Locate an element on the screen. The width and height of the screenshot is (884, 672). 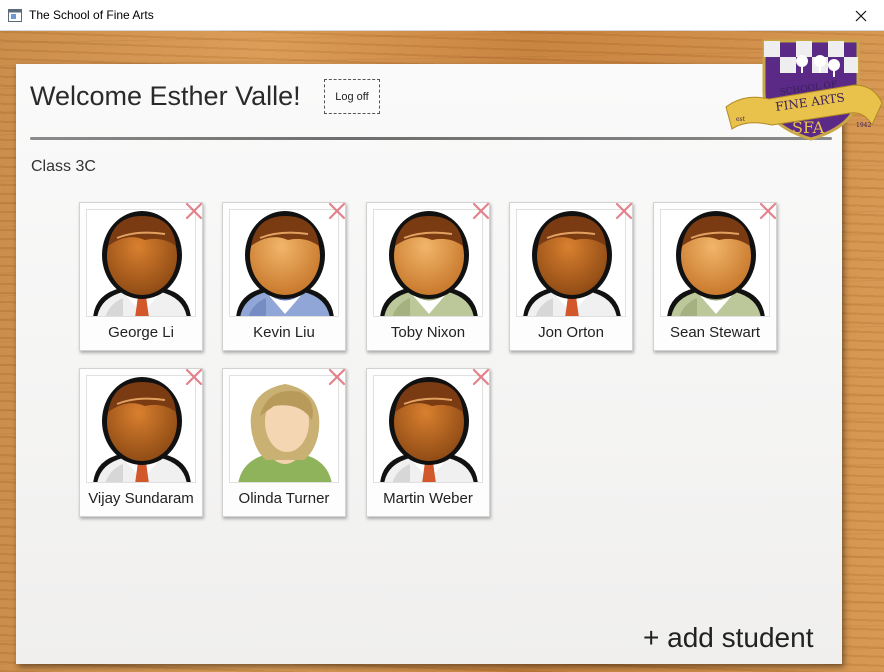
student-card: Olinda Turner is located at coordinates (284, 442).